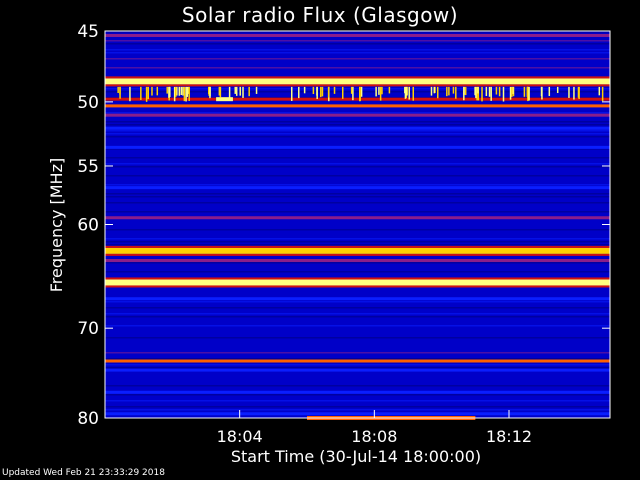 The width and height of the screenshot is (640, 480). Describe the element at coordinates (88, 103) in the screenshot. I see `y-tick-label: 50` at that location.